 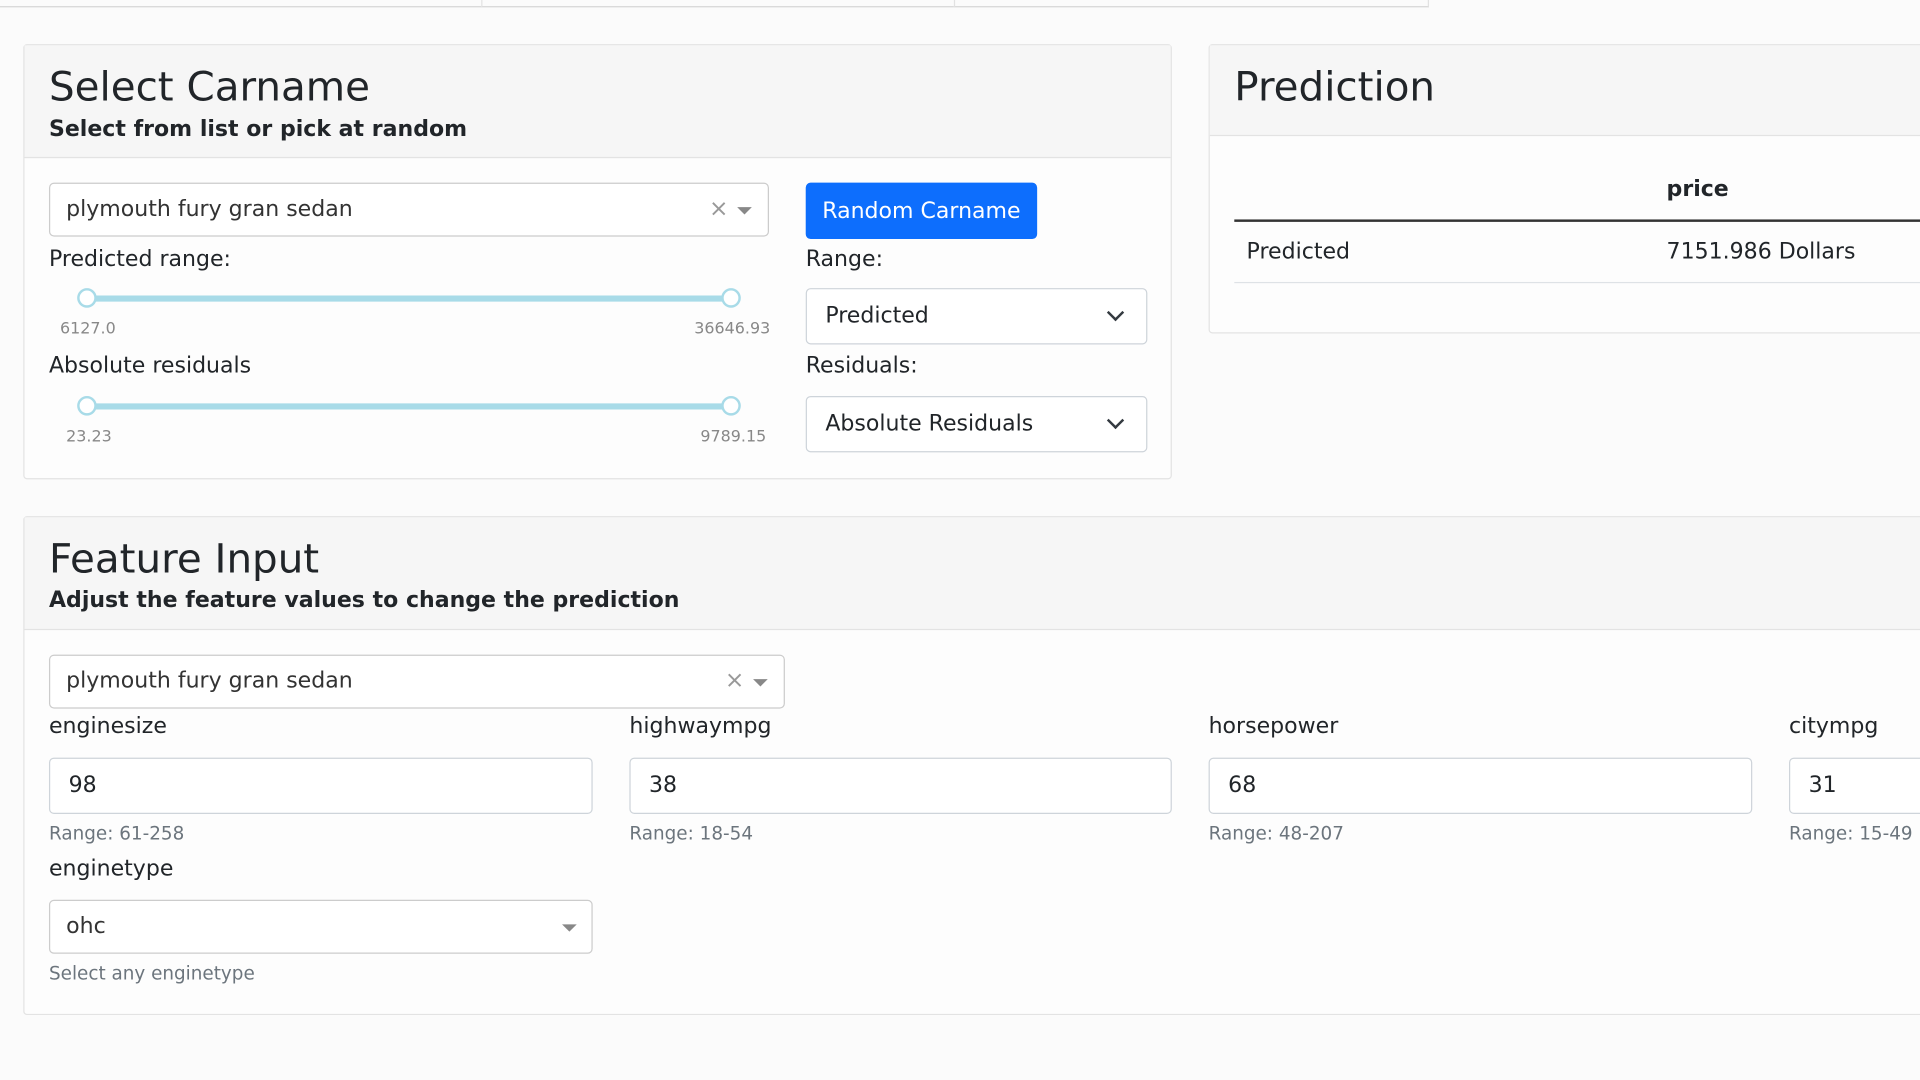 I want to click on table-cell-value: 7151.986 Dollars, so click(x=1761, y=252).